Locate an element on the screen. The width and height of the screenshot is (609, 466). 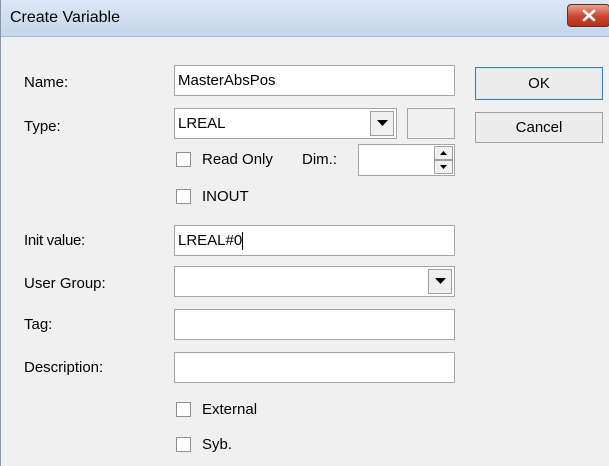
init-value-label: Init value: is located at coordinates (54, 240).